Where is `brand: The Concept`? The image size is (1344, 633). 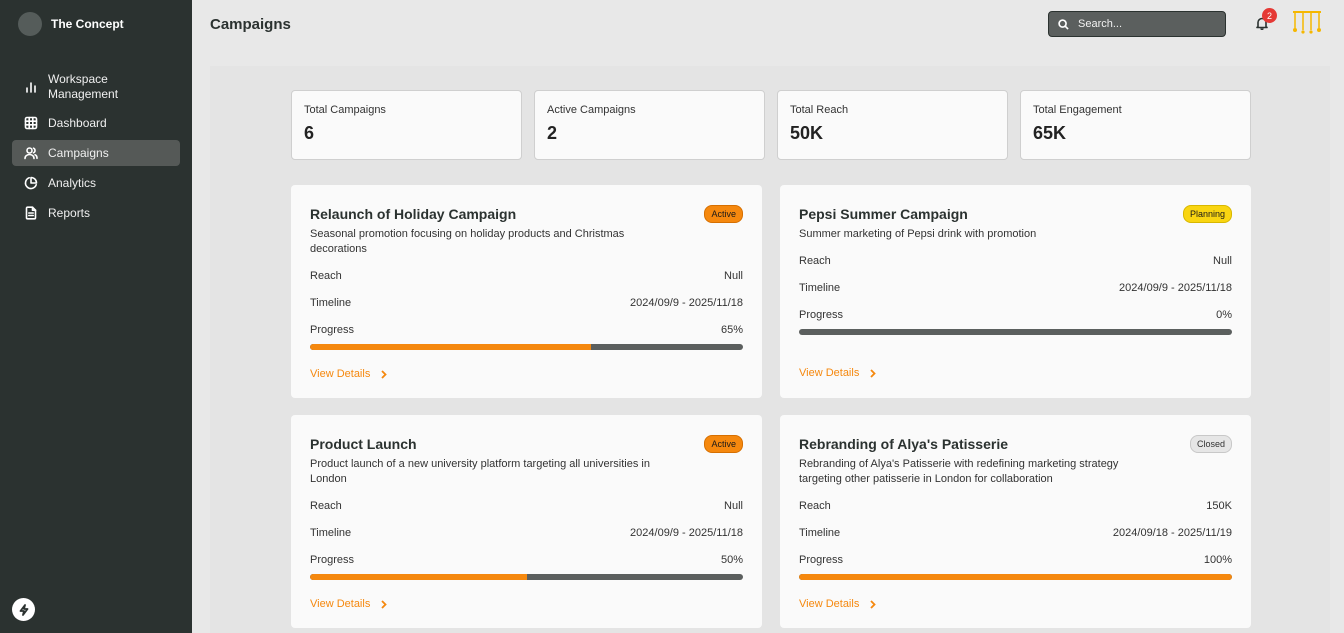
brand: The Concept is located at coordinates (96, 24).